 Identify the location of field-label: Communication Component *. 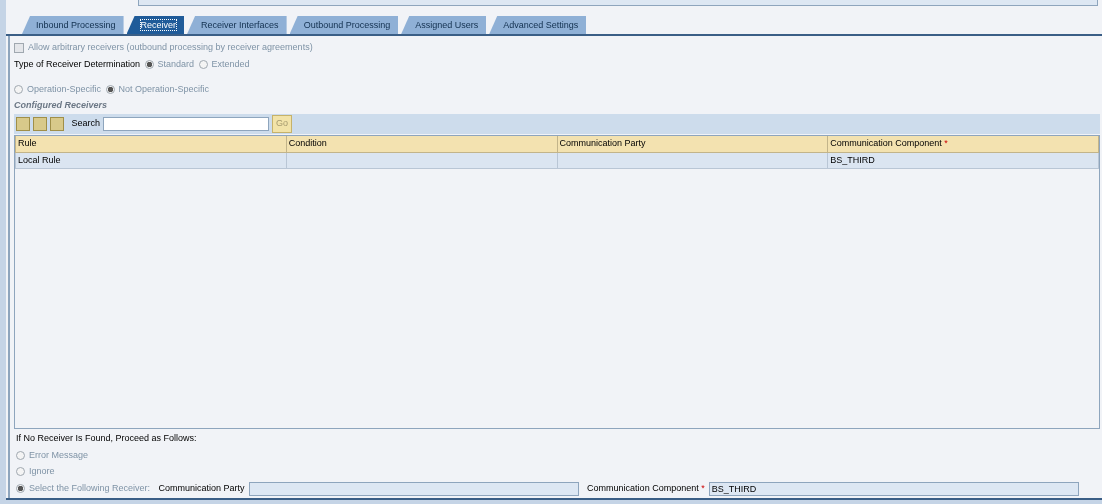
(646, 488).